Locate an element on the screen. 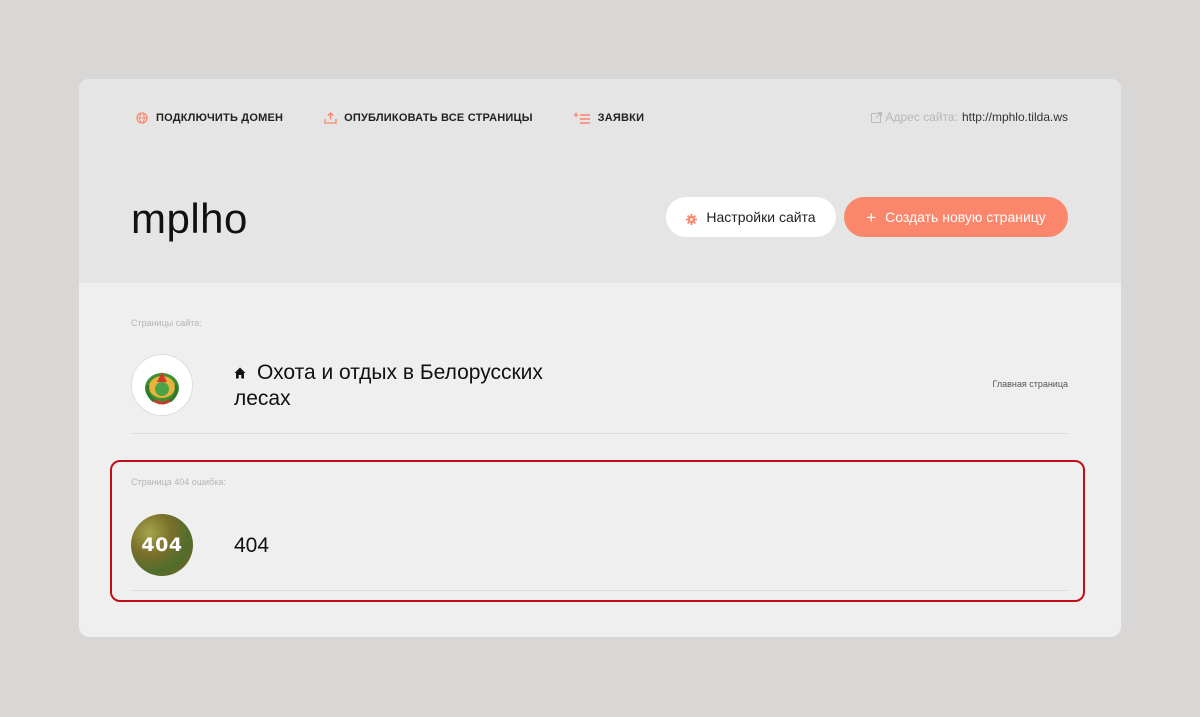  create-page-button: + Создать новую страницу is located at coordinates (956, 217).